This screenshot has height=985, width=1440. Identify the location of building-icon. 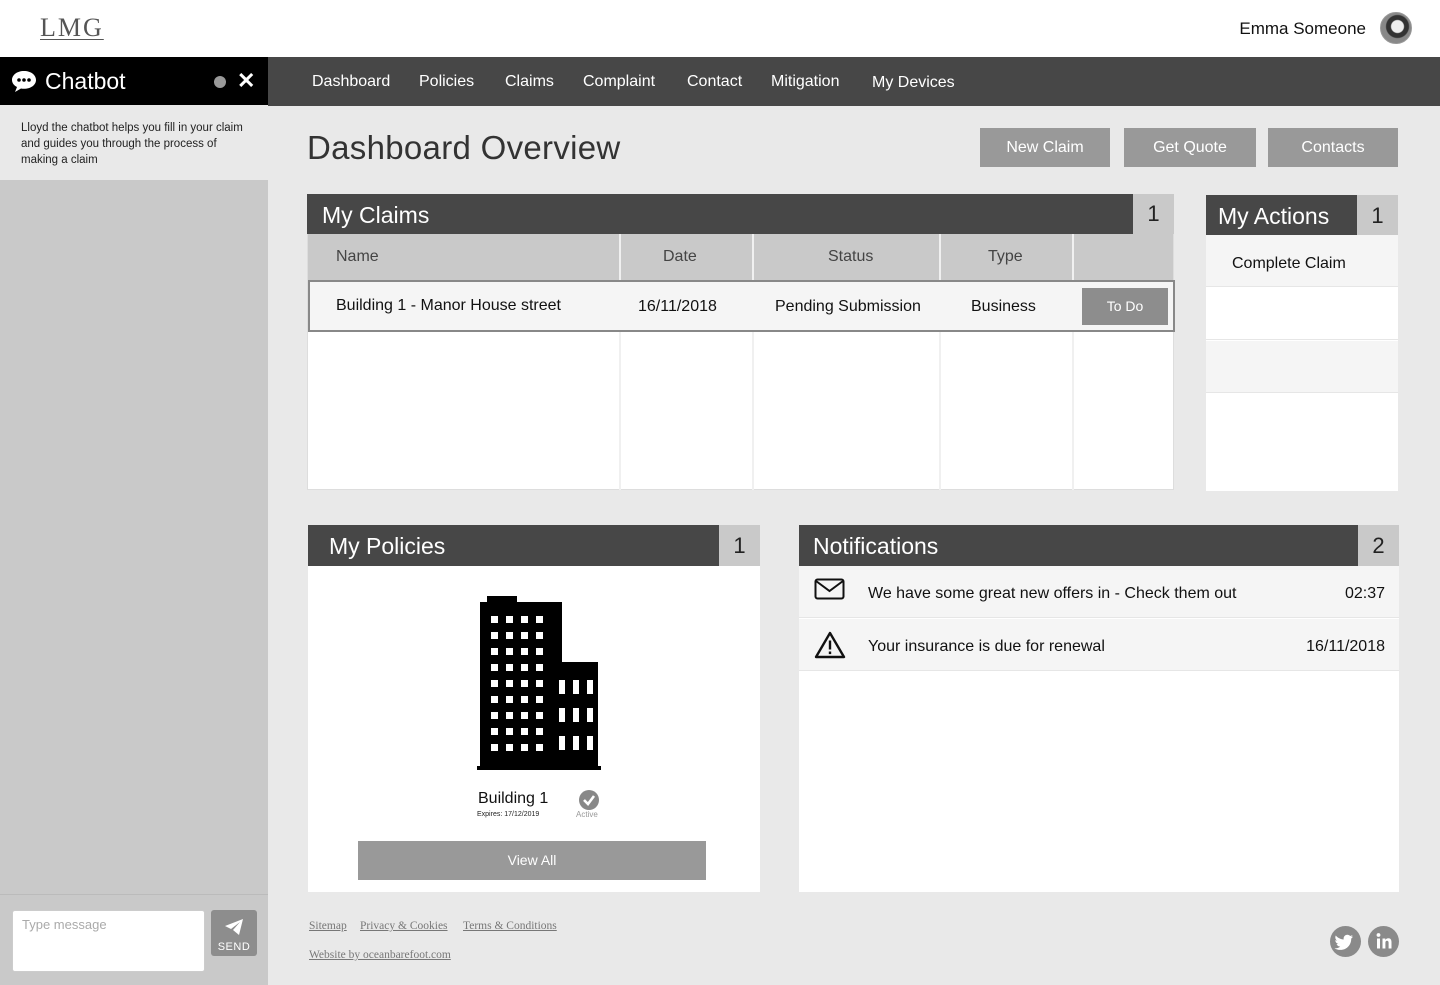
(539, 683).